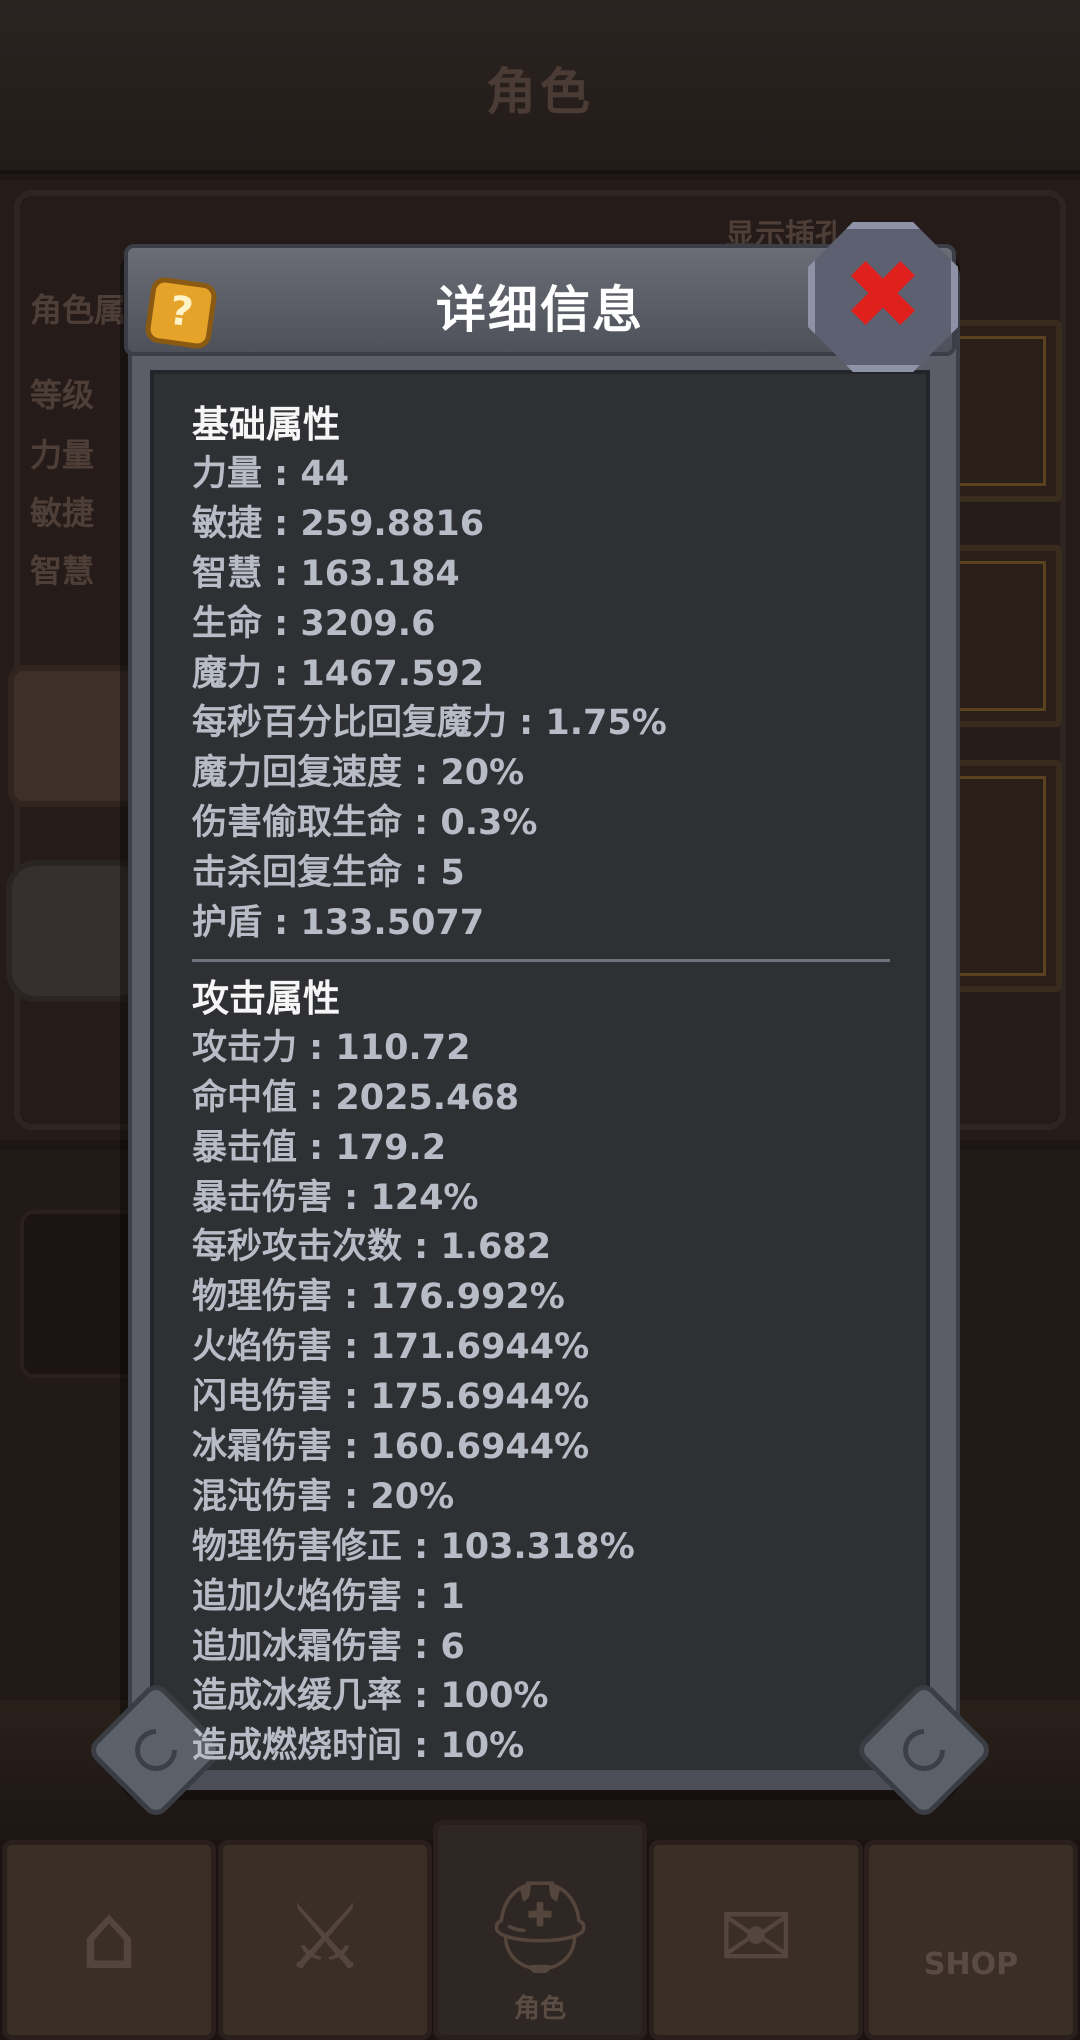 This screenshot has width=1080, height=2040. Describe the element at coordinates (539, 2009) in the screenshot. I see `nav-character-label: 角色` at that location.